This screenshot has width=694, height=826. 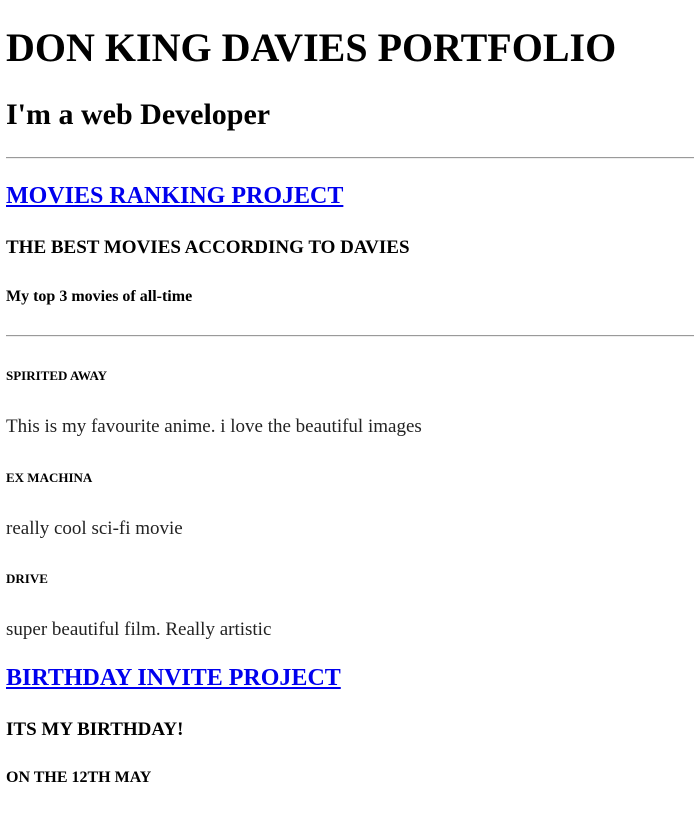 What do you see at coordinates (311, 47) in the screenshot?
I see `page-title: DON KING DAVIES PORTFOLIO` at bounding box center [311, 47].